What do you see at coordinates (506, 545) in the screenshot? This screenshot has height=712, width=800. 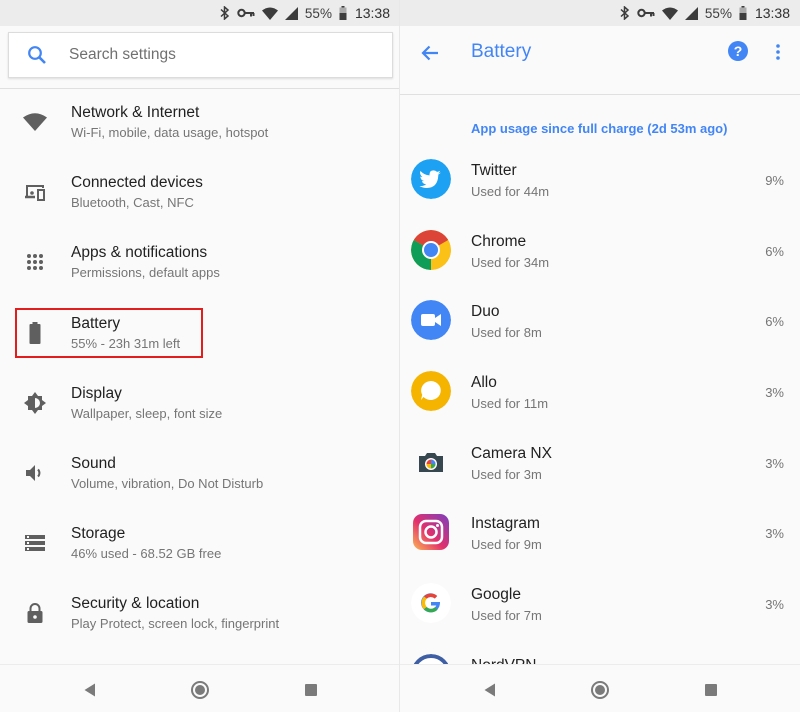 I see `app-usage-time: Used for 9m` at bounding box center [506, 545].